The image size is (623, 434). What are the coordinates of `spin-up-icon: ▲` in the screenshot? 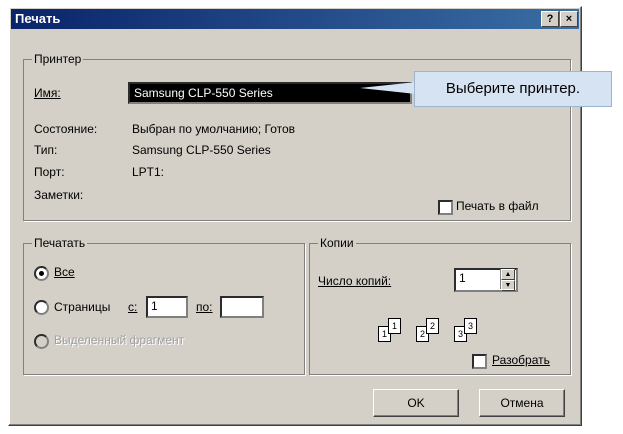 It's located at (508, 274).